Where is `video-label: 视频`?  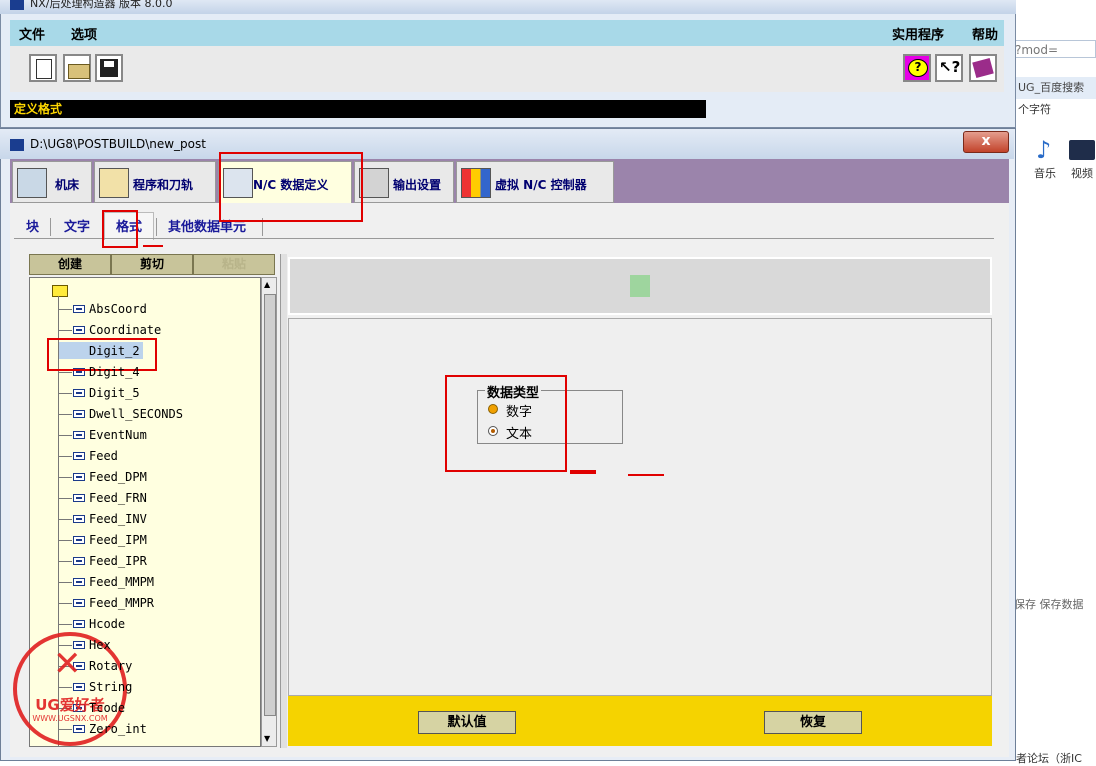 video-label: 视频 is located at coordinates (1082, 173).